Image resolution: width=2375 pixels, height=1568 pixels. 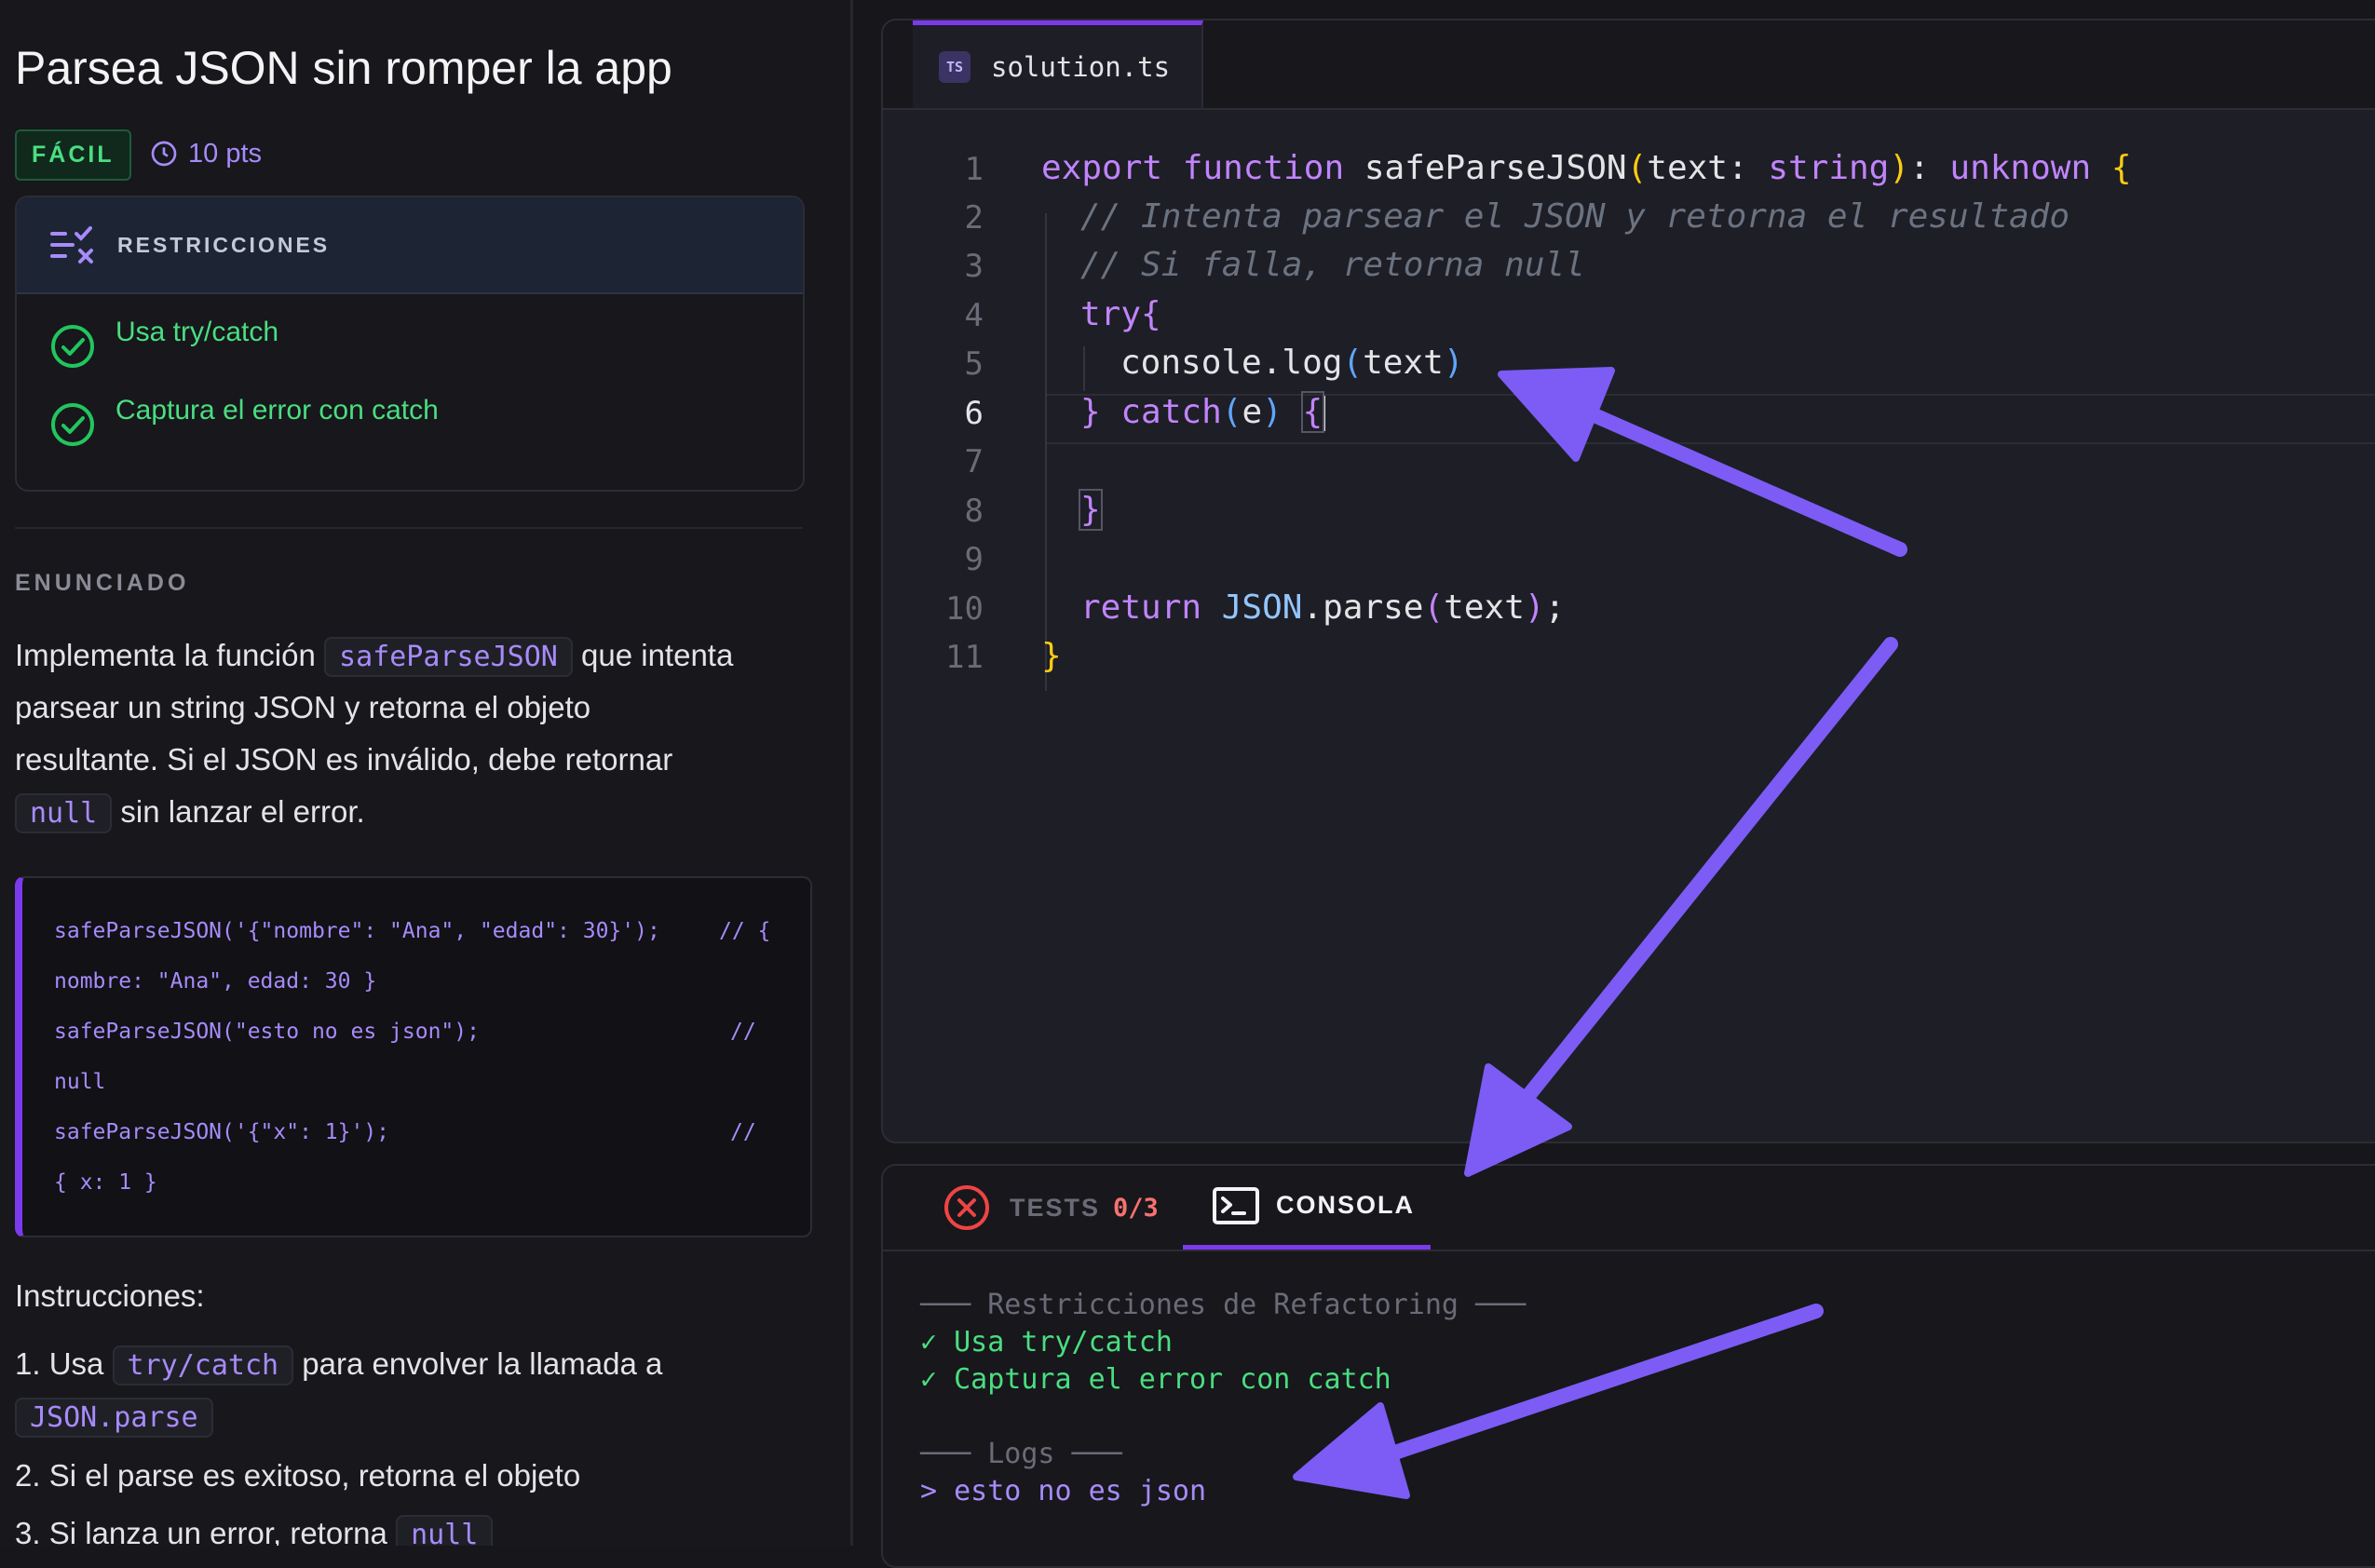 I want to click on console-section-header: ─── Logs ───, so click(x=1021, y=1454).